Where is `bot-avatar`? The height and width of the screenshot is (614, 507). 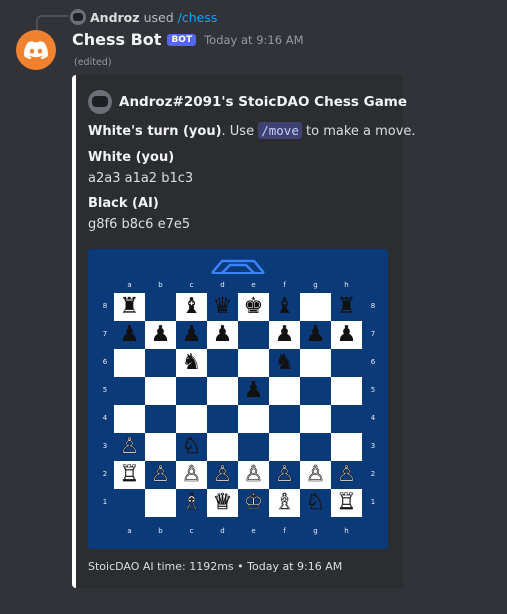 bot-avatar is located at coordinates (36, 50).